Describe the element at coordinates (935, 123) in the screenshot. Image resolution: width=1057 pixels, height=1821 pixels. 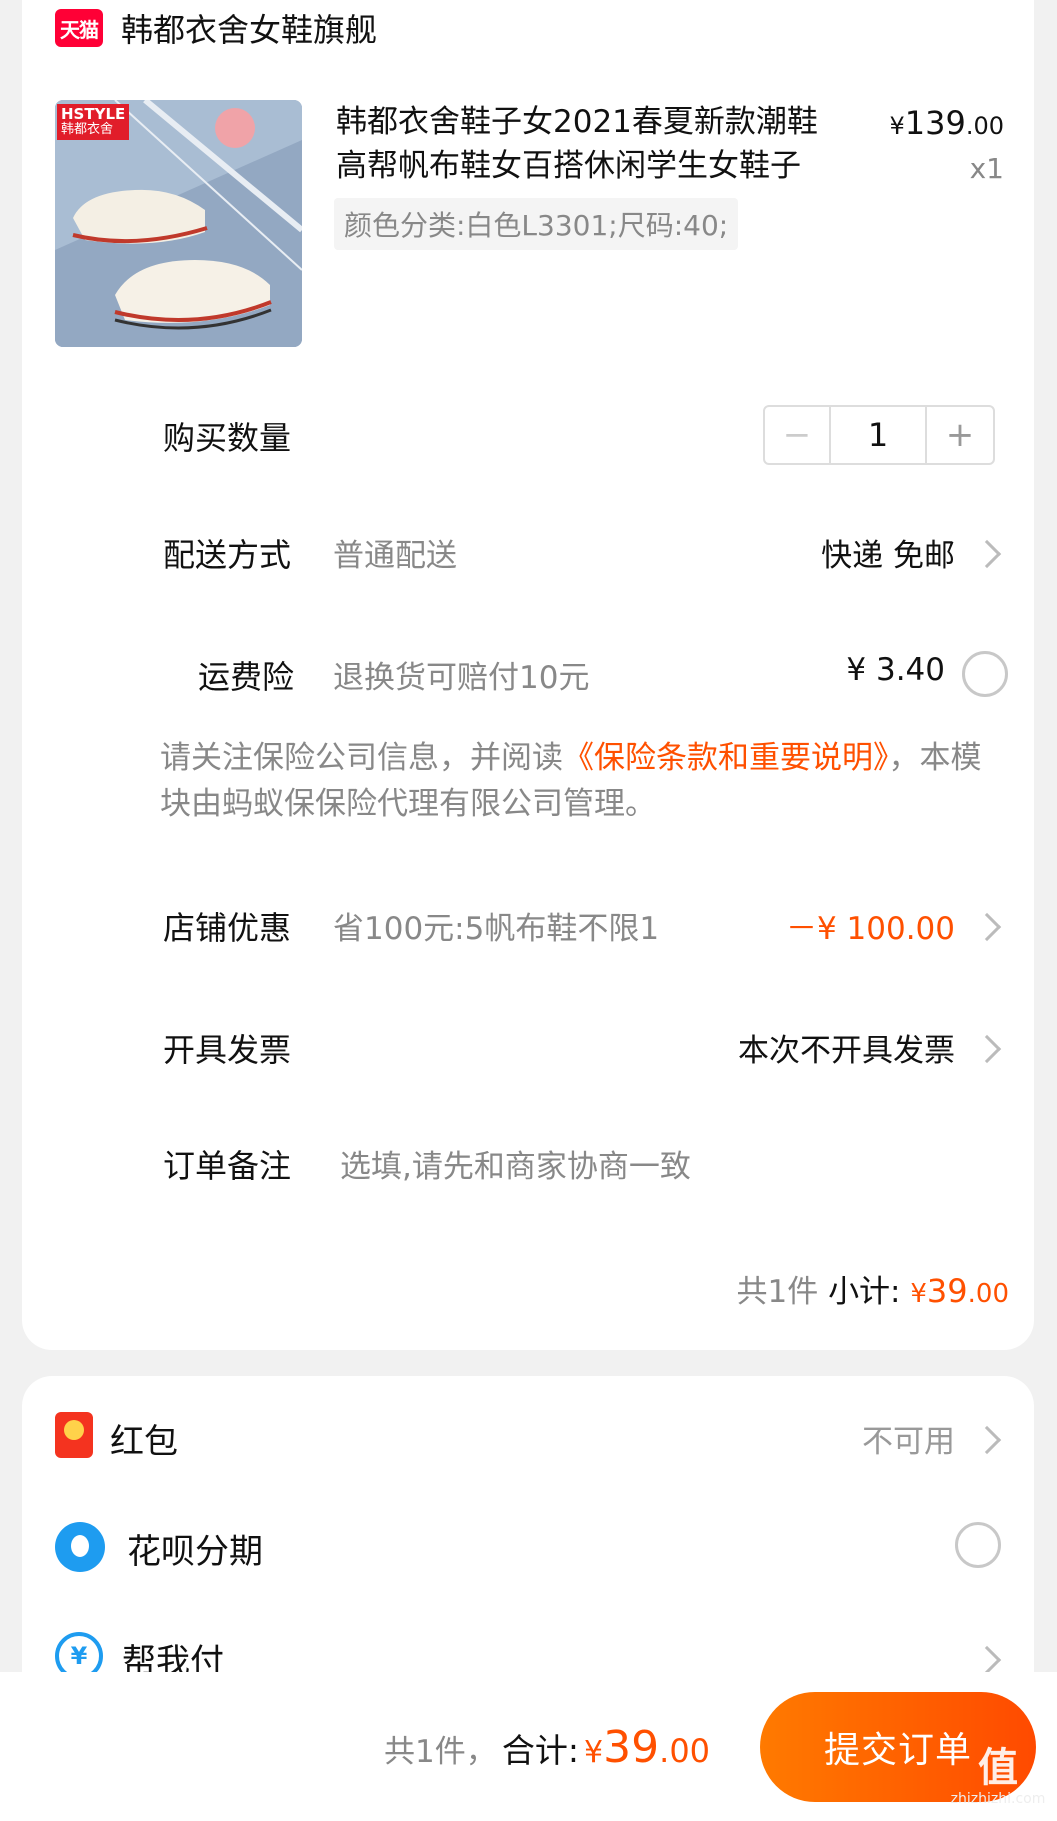
I see `price-integer: 139` at that location.